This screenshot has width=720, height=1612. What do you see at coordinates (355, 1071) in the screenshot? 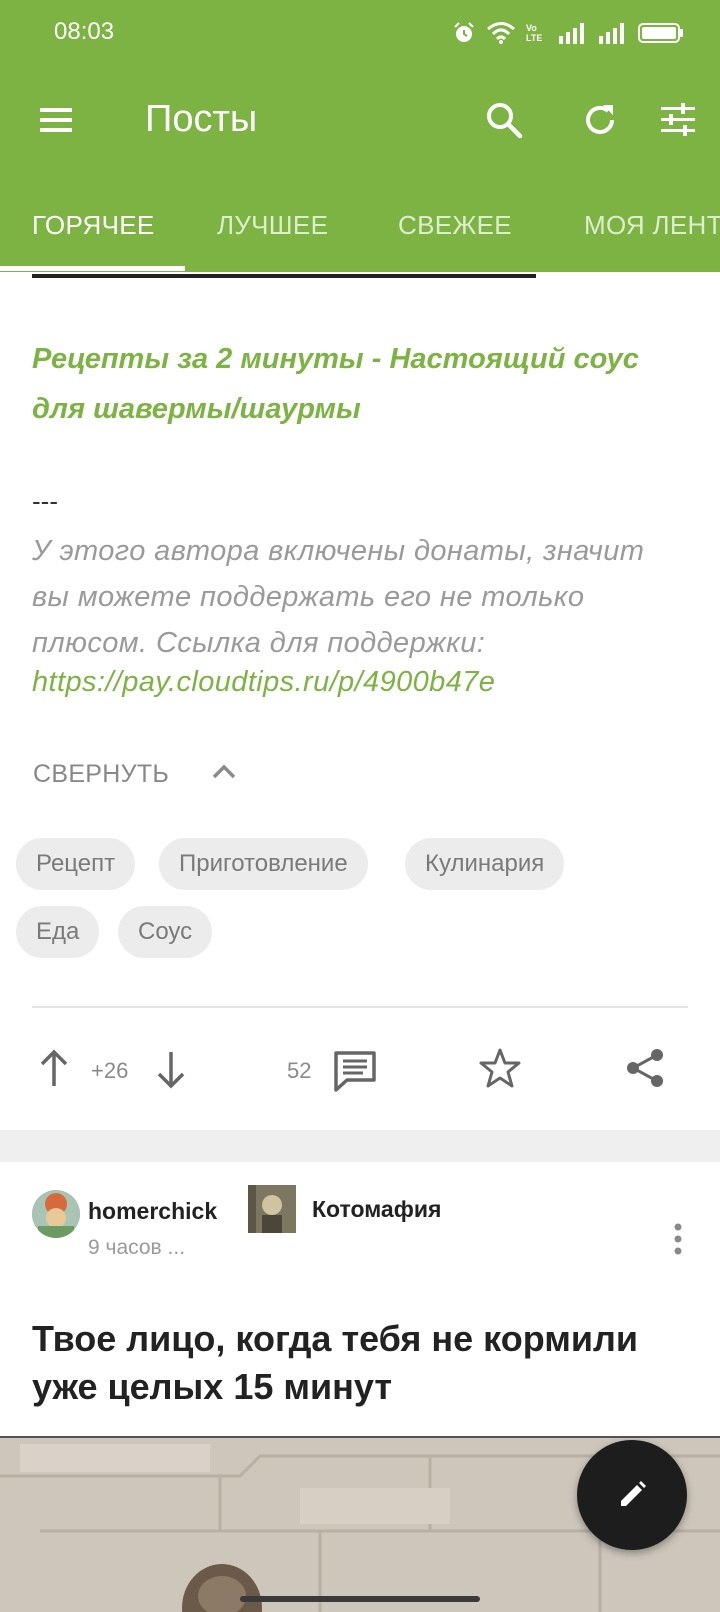
I see `comment-icon` at bounding box center [355, 1071].